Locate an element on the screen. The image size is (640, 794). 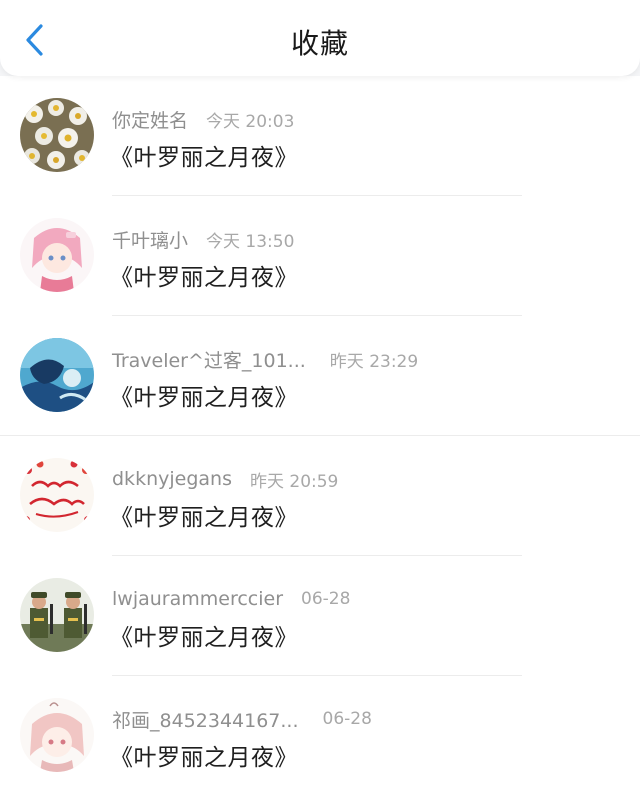
item-meta: 祁画_8452344167... 06-28 is located at coordinates (242, 719).